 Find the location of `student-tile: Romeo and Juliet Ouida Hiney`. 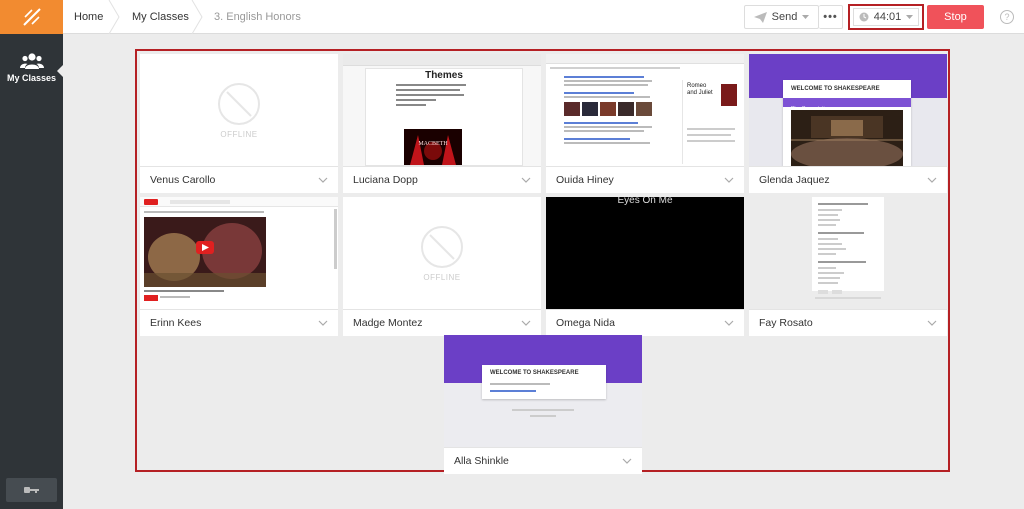

student-tile: Romeo and Juliet Ouida Hiney is located at coordinates (645, 123).